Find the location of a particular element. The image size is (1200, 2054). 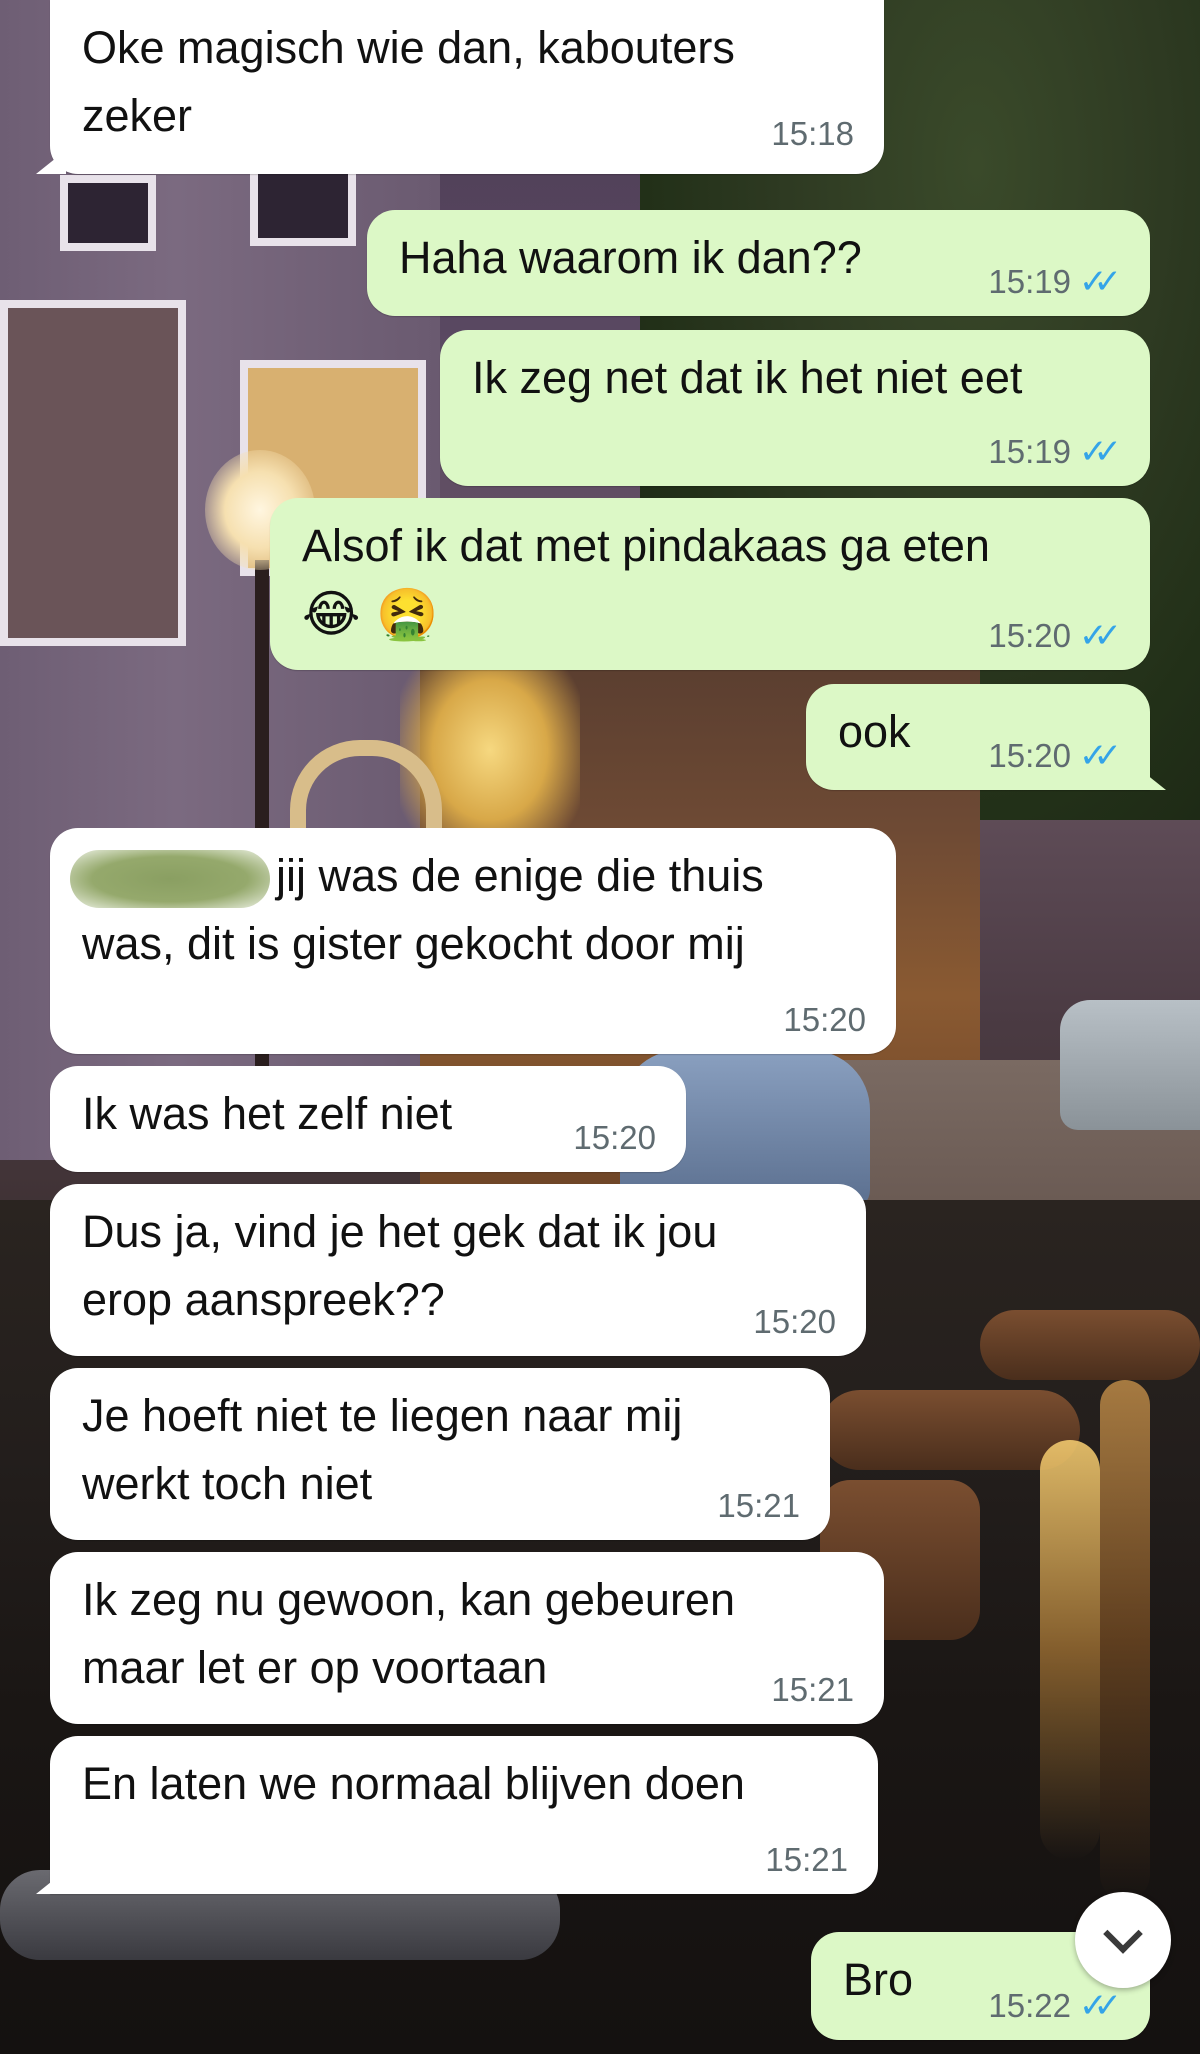

outgoing-message: ook 15:20 ✓✓ is located at coordinates (986, 737).